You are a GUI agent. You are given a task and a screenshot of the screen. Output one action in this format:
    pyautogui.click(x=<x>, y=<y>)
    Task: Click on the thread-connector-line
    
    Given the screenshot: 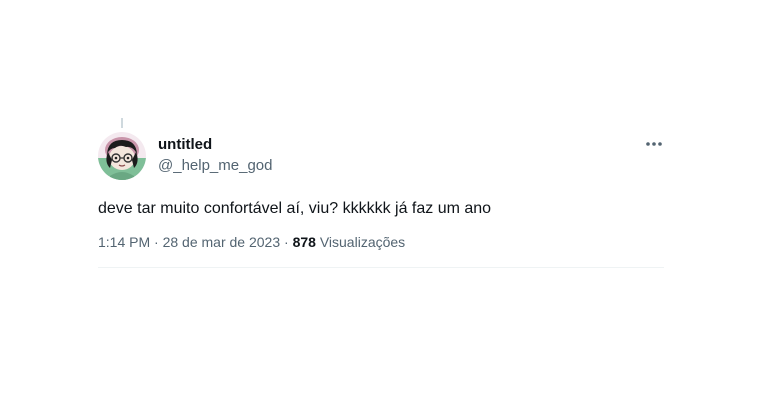 What is the action you would take?
    pyautogui.click(x=122, y=123)
    